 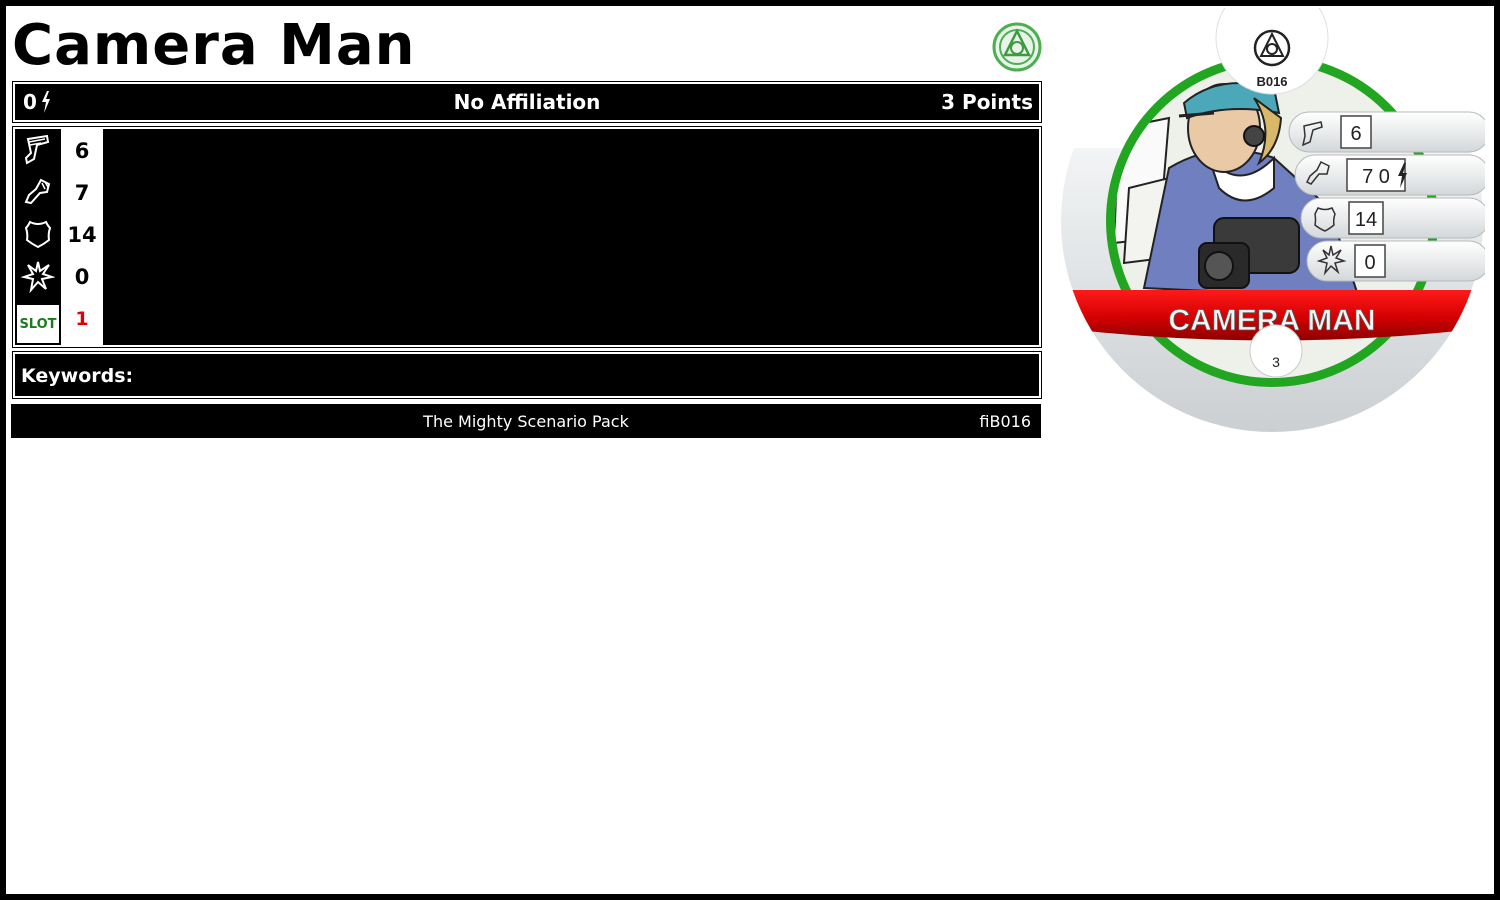 What do you see at coordinates (38, 324) in the screenshot?
I see `slot-label: SLOT` at bounding box center [38, 324].